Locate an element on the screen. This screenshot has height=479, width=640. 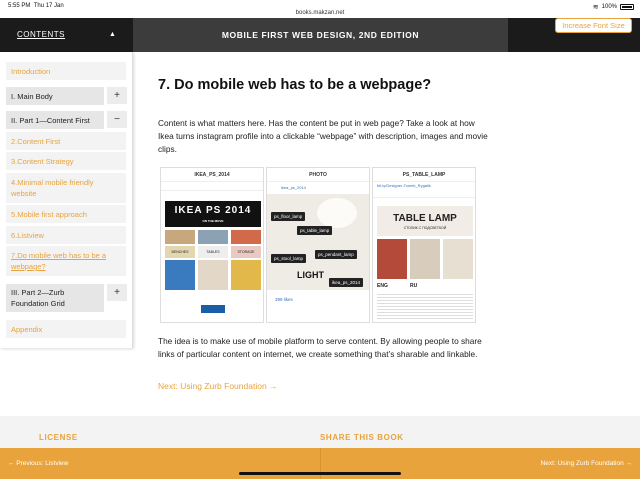
battery-icon is located at coordinates (627, 7).